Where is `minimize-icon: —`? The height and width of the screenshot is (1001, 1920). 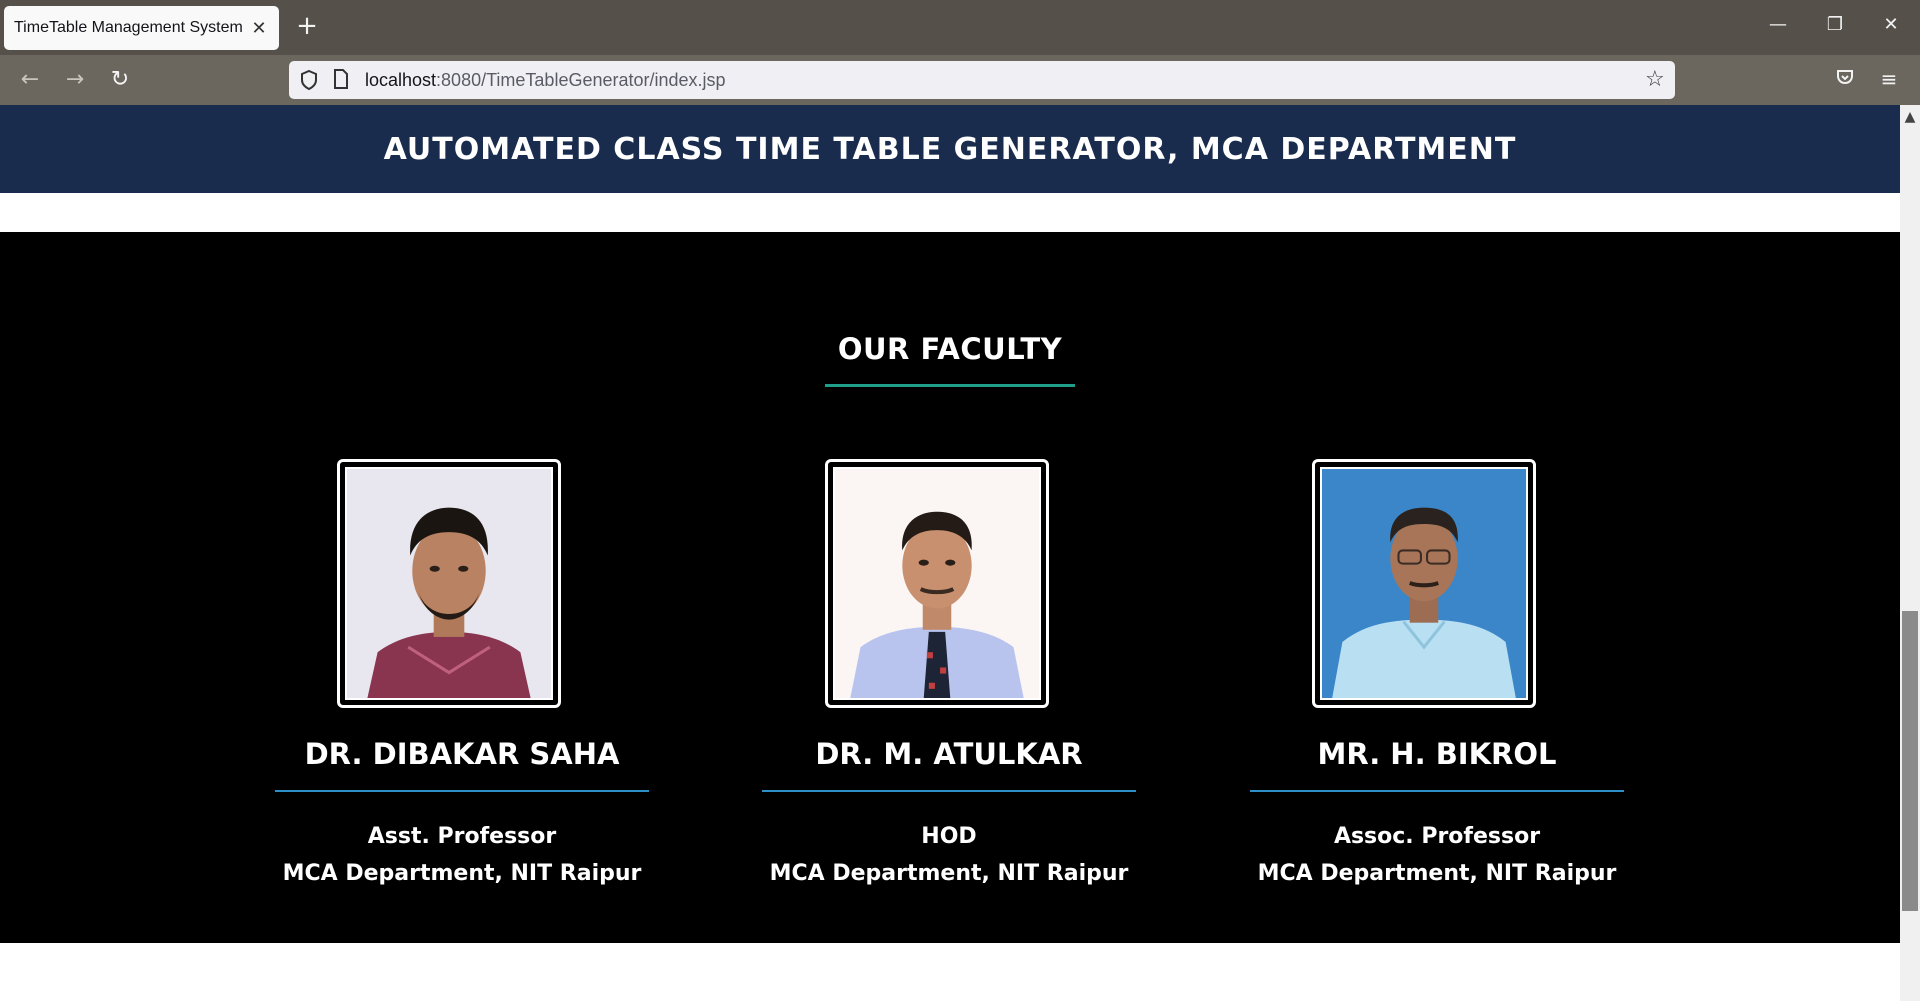
minimize-icon: — is located at coordinates (1778, 24).